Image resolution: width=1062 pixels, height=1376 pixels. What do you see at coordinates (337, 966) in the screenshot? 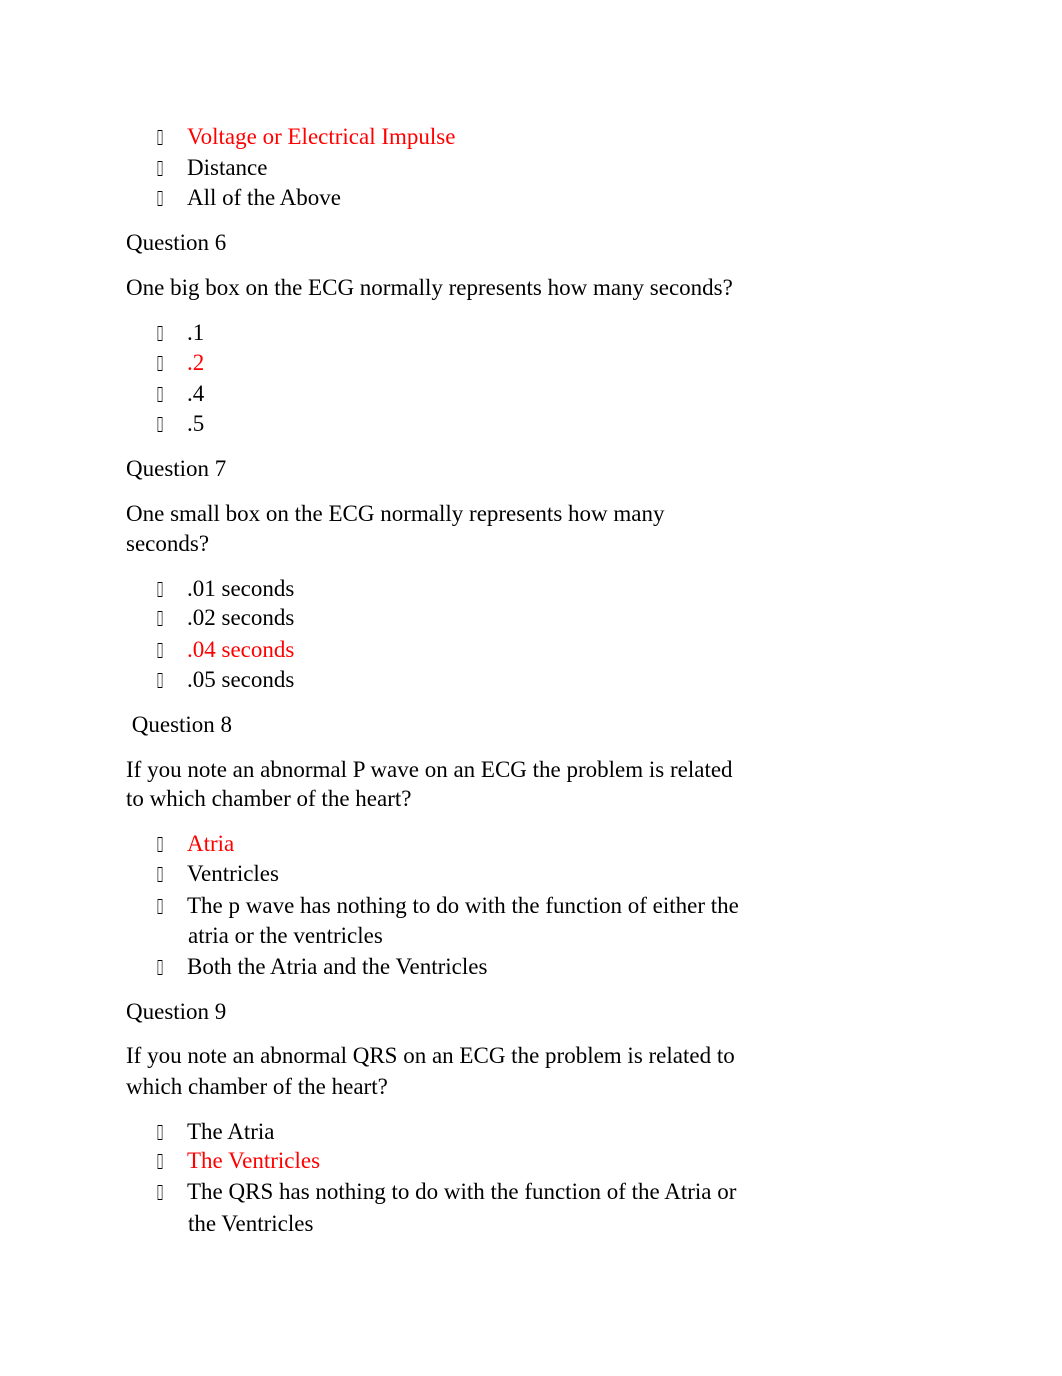
I see `option-text: Both the Atria and the Ventricles` at bounding box center [337, 966].